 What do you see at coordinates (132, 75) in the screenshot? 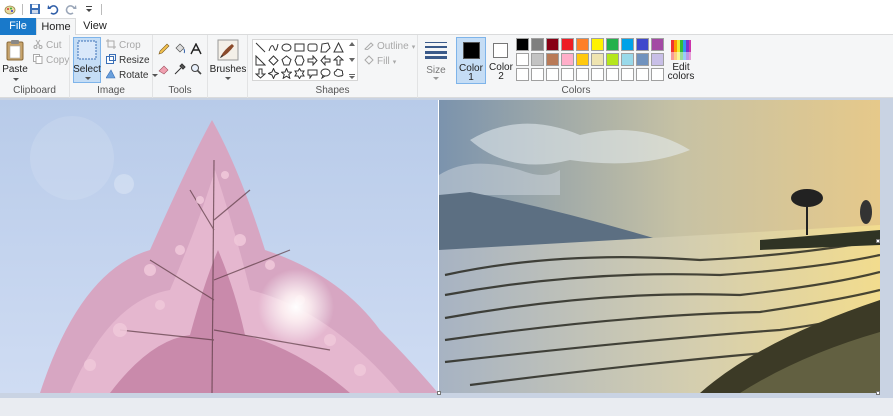
I see `rotate-button: Rotate` at bounding box center [132, 75].